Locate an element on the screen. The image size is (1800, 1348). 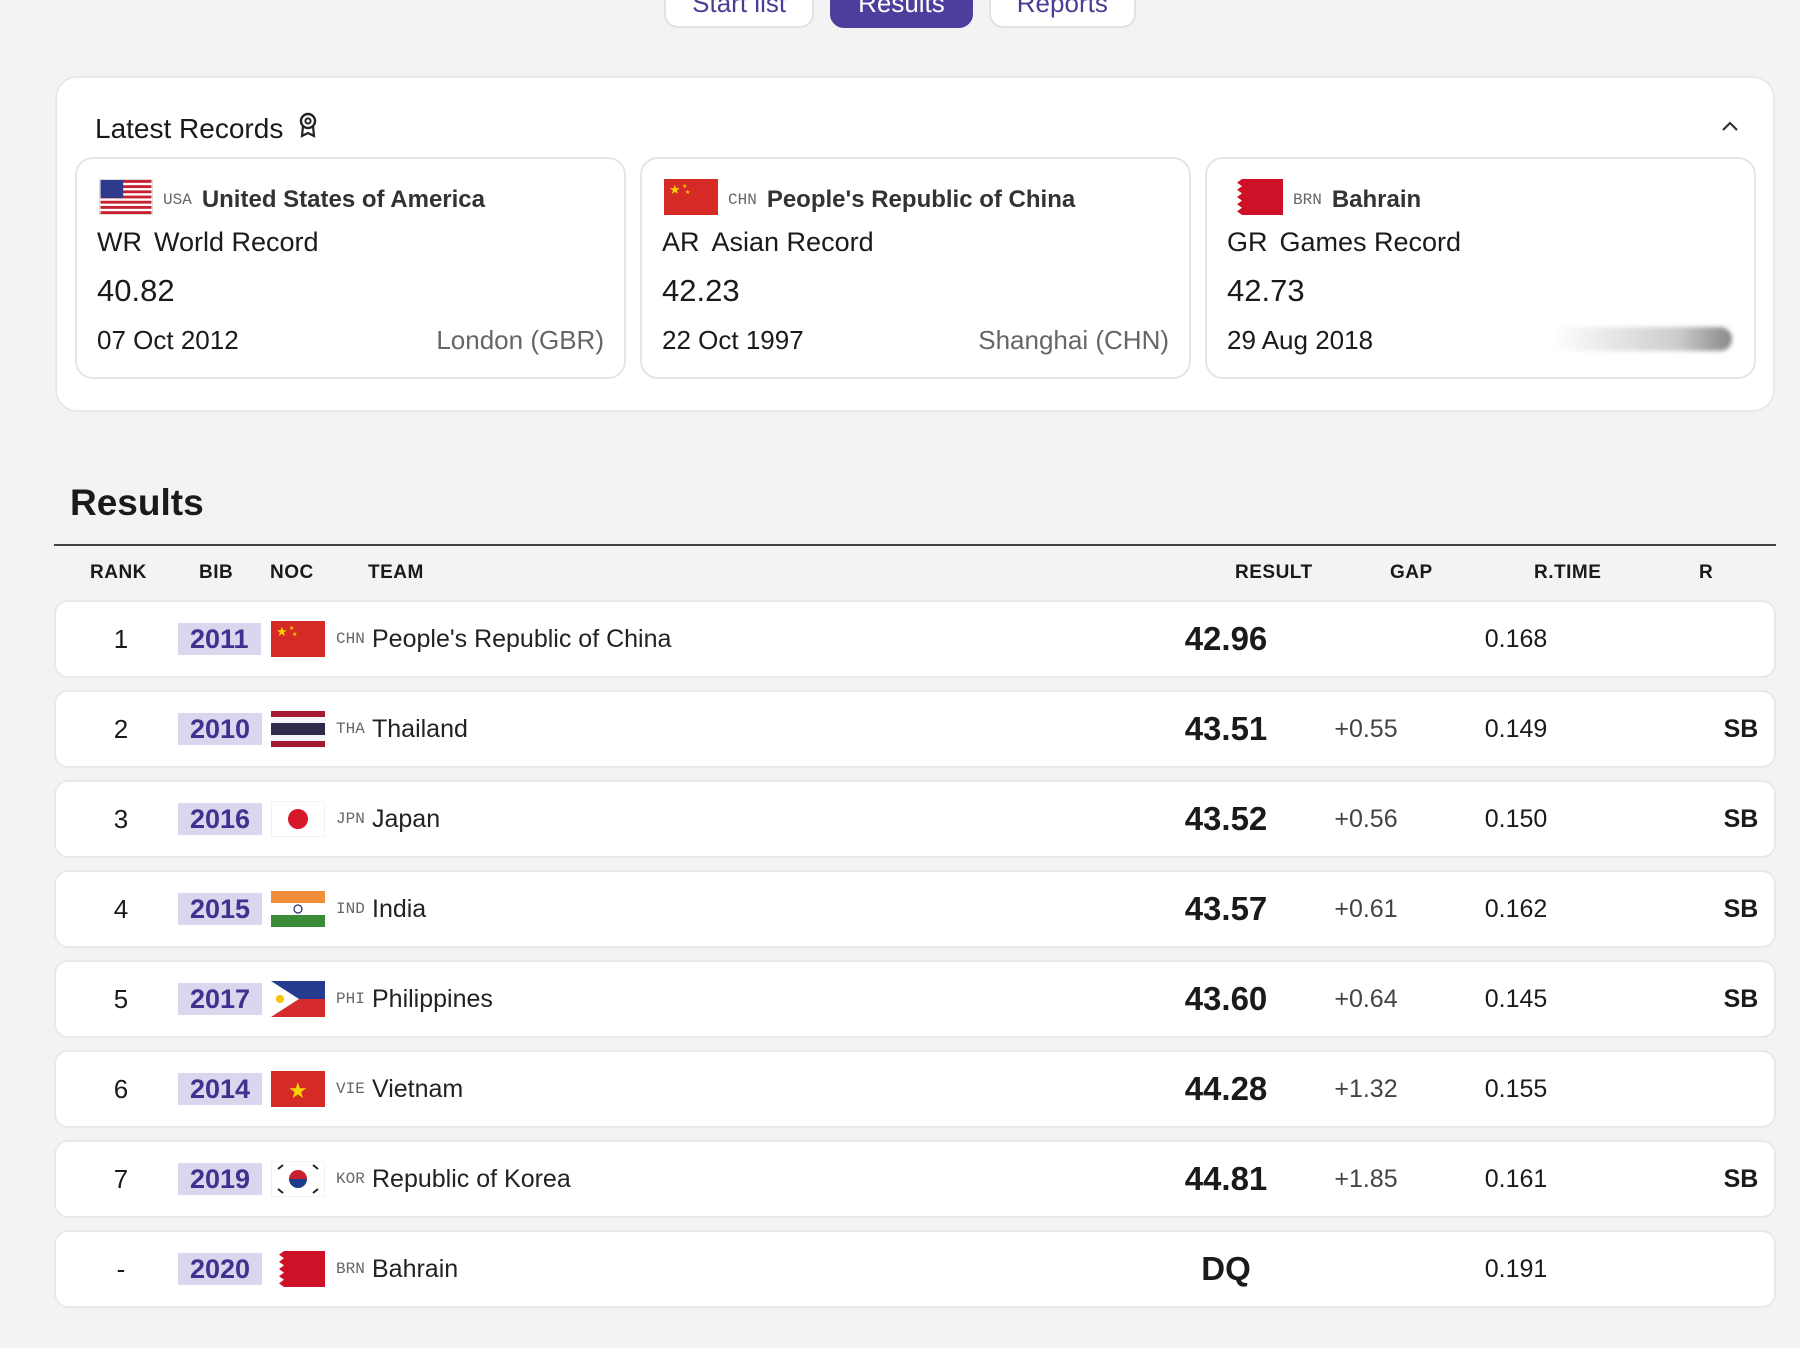
results-title: Results is located at coordinates (137, 502).